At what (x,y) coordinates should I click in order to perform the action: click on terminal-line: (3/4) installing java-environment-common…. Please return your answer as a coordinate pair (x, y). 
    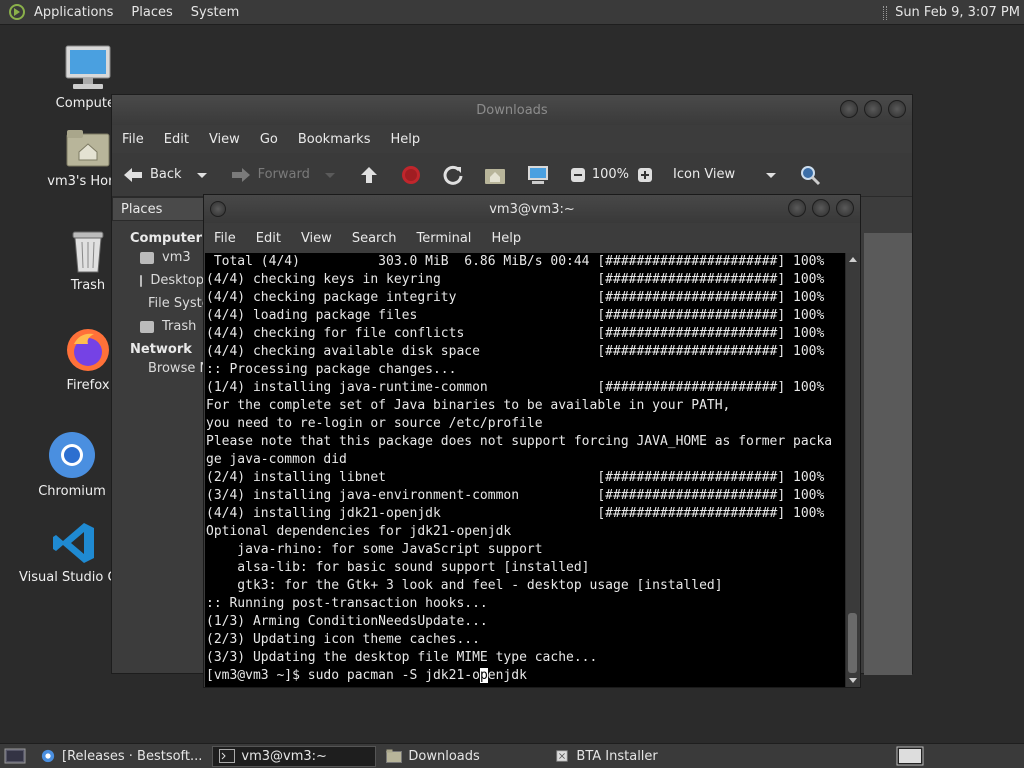
    Looking at the image, I should click on (515, 495).